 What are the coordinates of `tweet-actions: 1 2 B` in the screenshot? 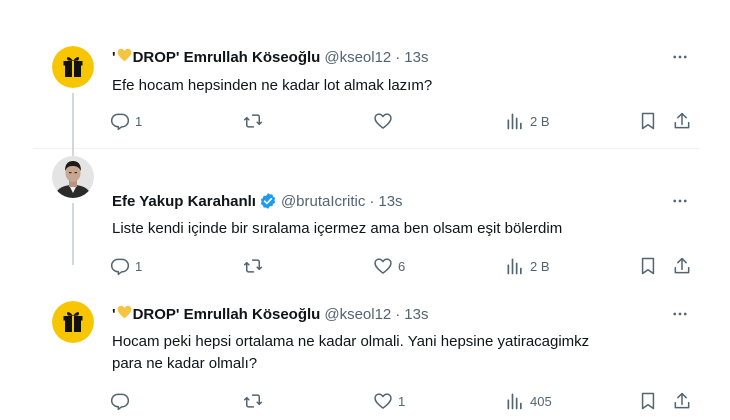 It's located at (400, 121).